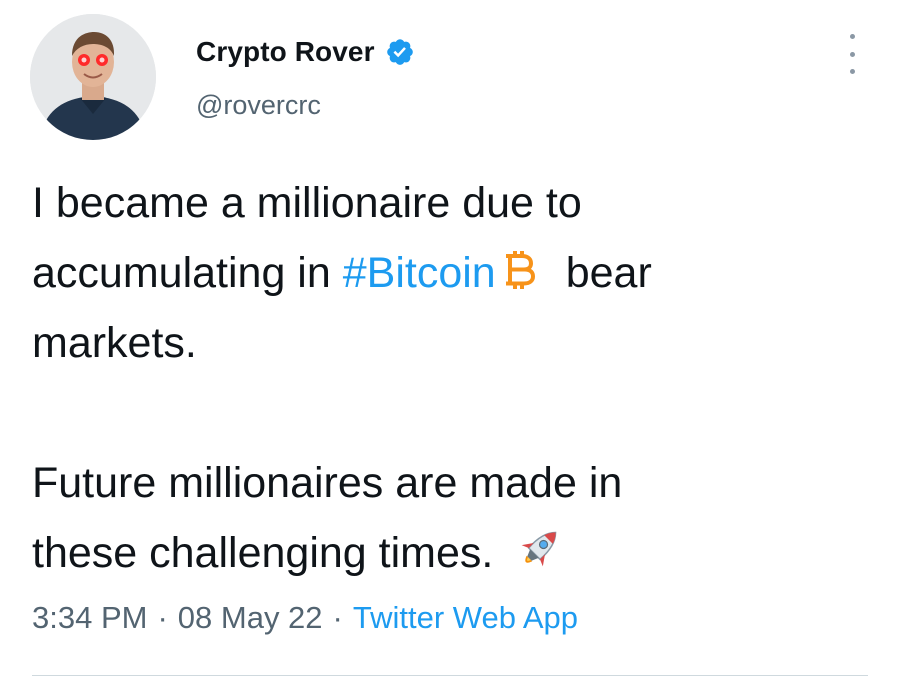  Describe the element at coordinates (93, 77) in the screenshot. I see `avatar` at that location.